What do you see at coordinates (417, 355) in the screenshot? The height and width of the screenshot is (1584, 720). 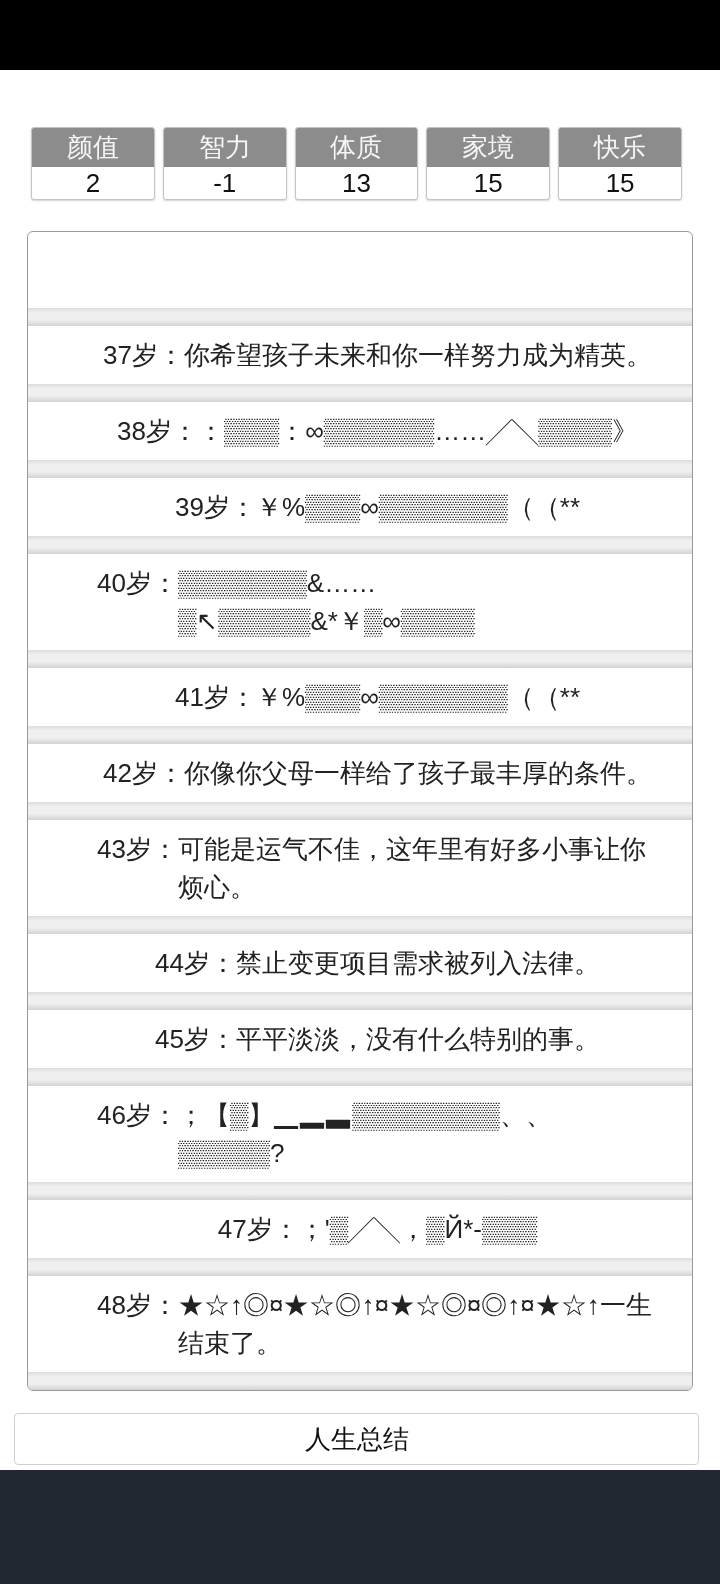 I see `event-text: 你希望孩子未来和你一样努力成为精英。` at bounding box center [417, 355].